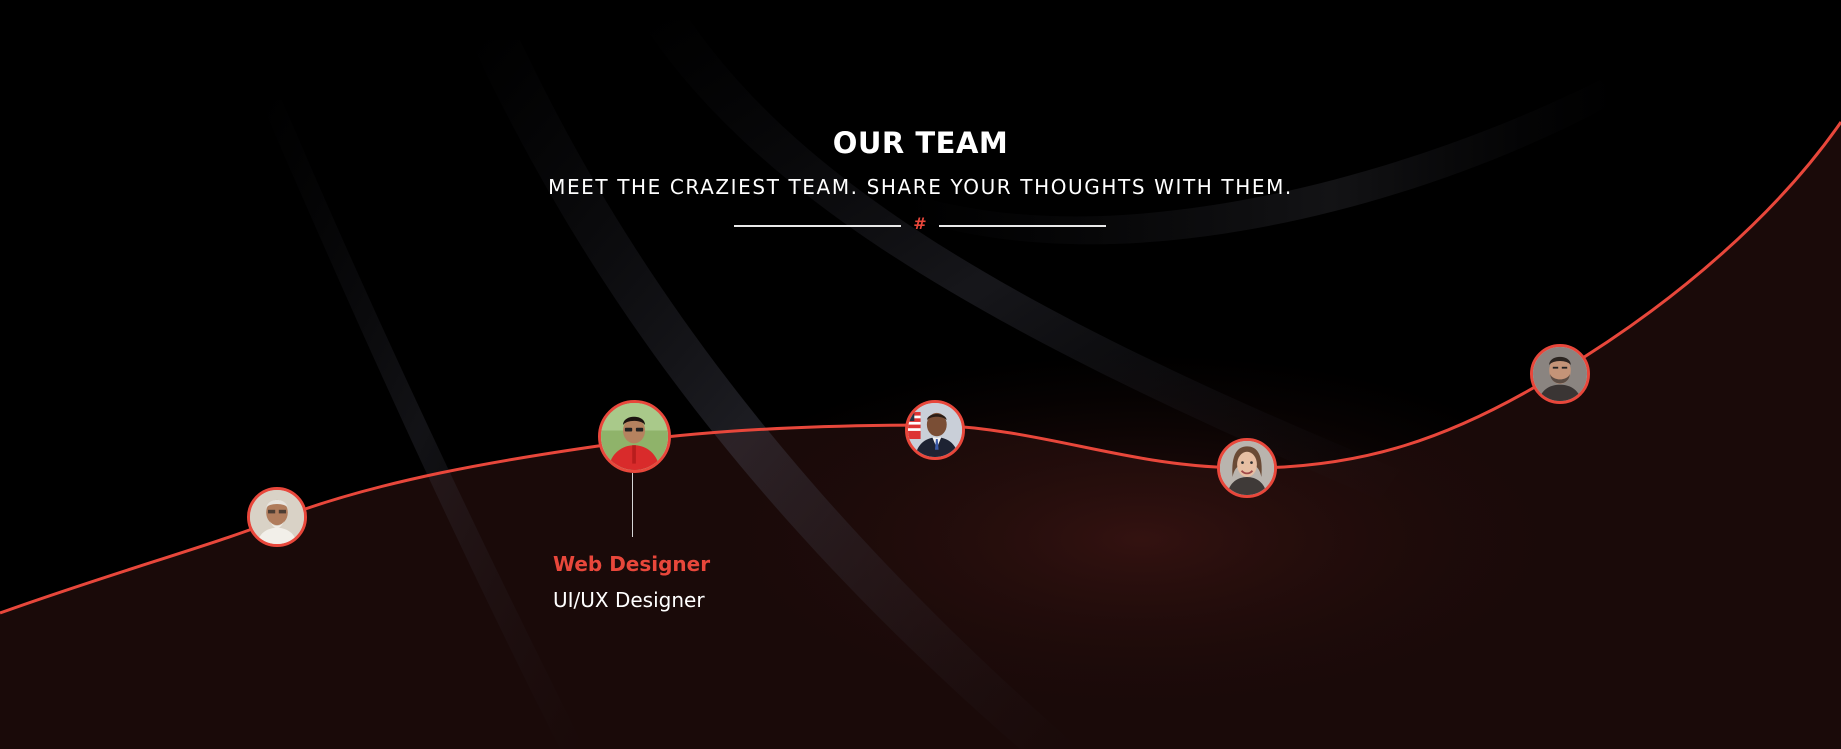  Describe the element at coordinates (920, 223) in the screenshot. I see `hash-icon: #` at that location.